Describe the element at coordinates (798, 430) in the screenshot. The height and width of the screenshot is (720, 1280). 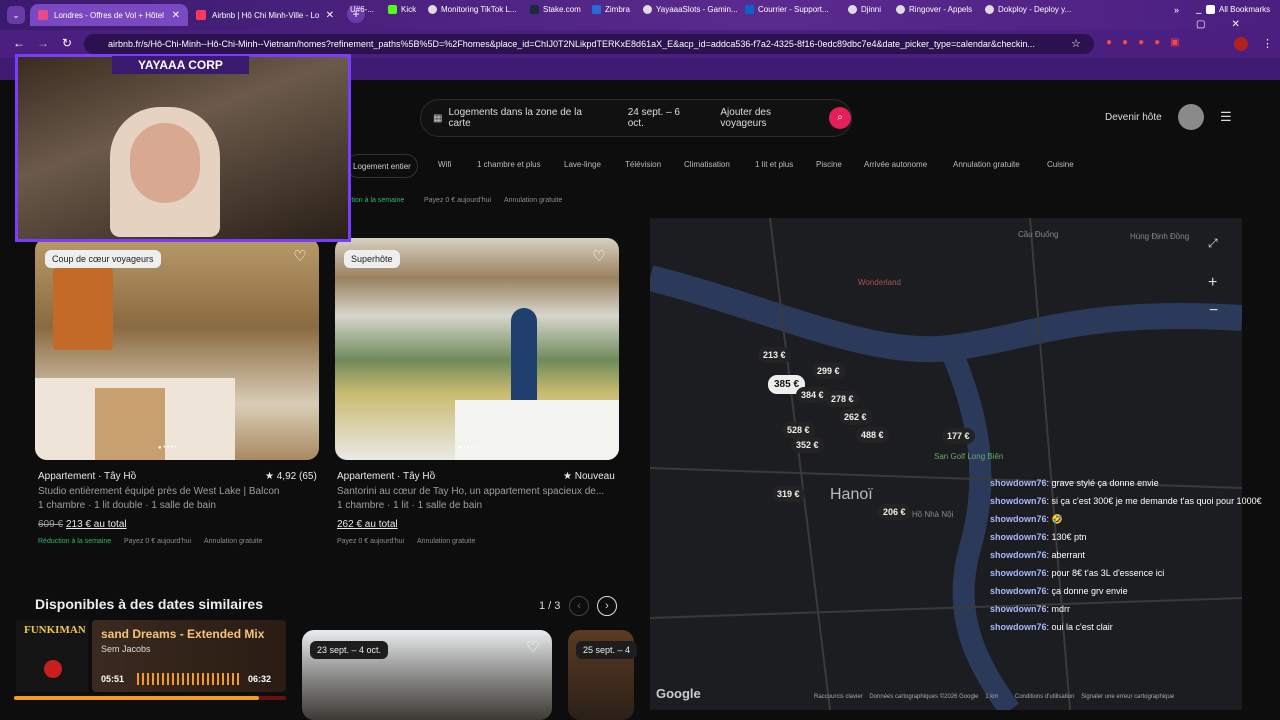
I see `price-marker: 528 €` at that location.